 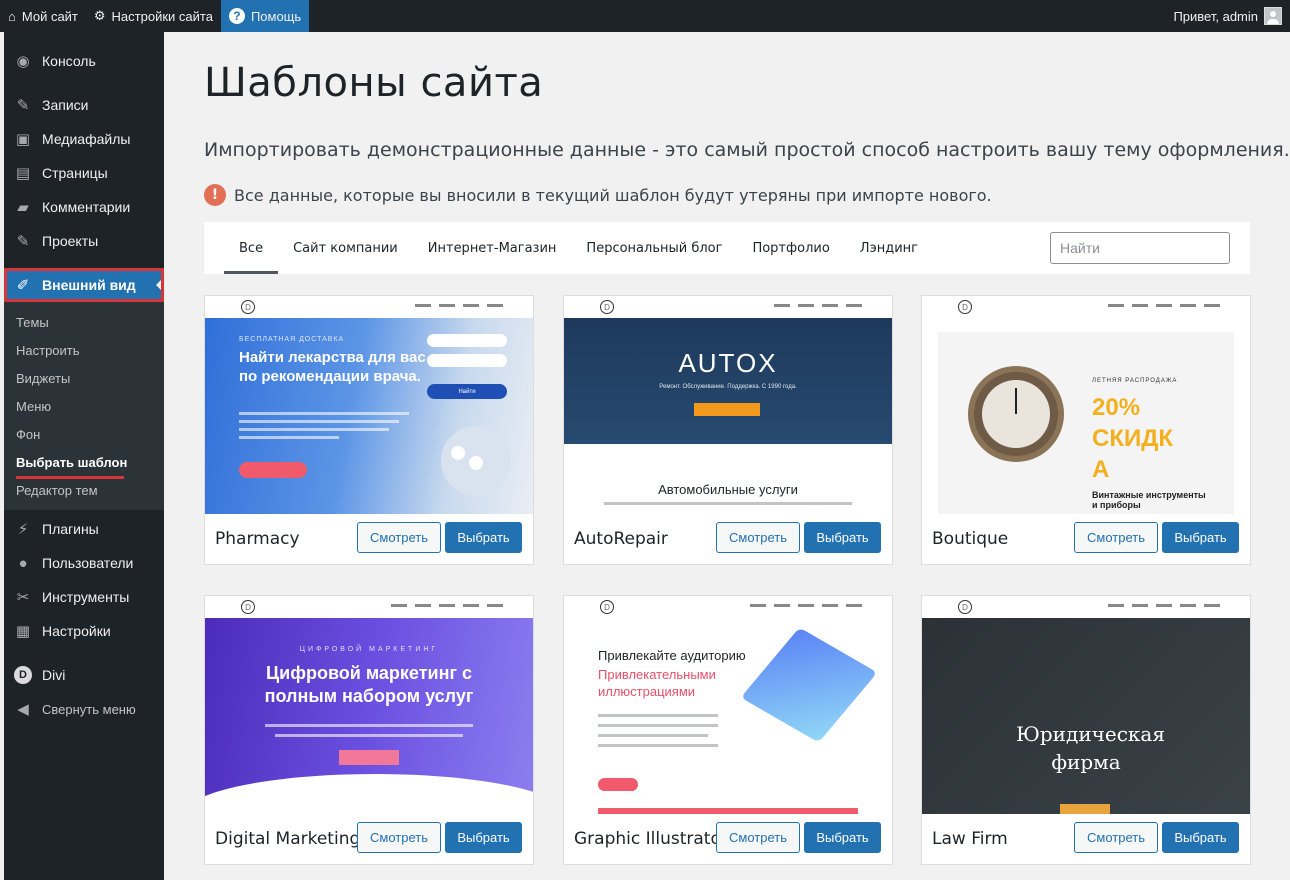 What do you see at coordinates (84, 462) in the screenshot?
I see `submenu-choose-template: Выбрать шаблон` at bounding box center [84, 462].